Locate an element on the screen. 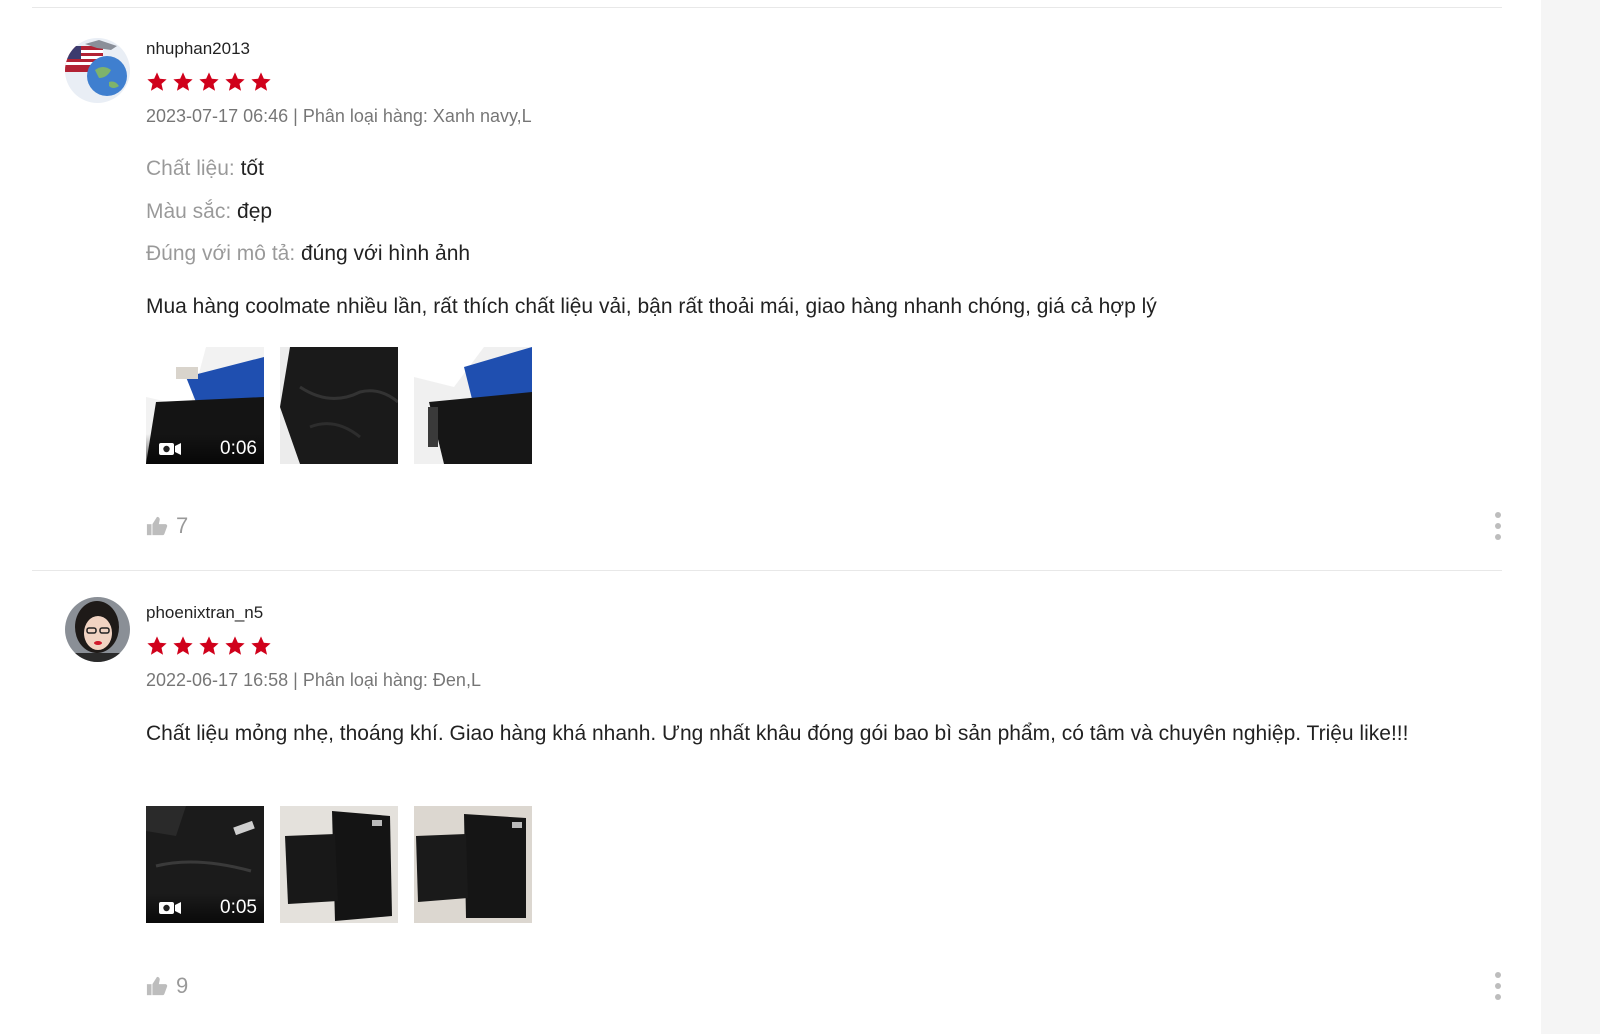 The width and height of the screenshot is (1600, 1034). attribute-row: Màu sắc: đẹp is located at coordinates (209, 212).